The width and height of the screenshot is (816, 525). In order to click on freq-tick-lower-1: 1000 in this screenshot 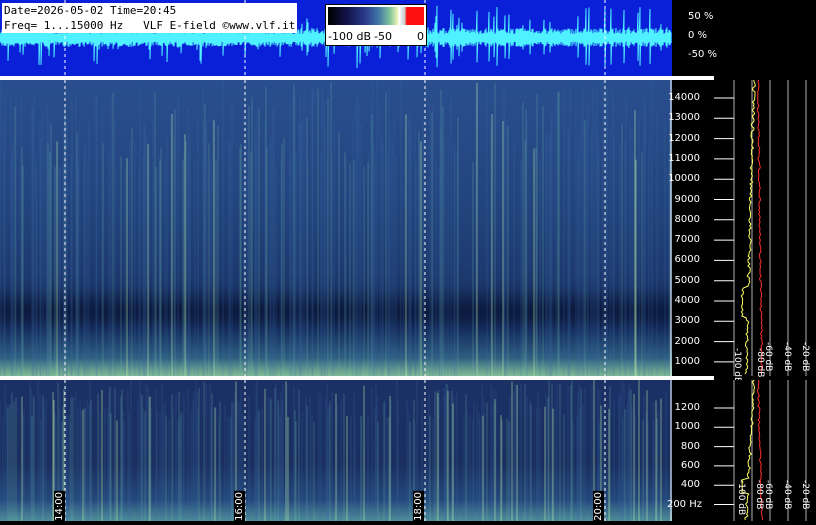, I will do `click(687, 427)`.